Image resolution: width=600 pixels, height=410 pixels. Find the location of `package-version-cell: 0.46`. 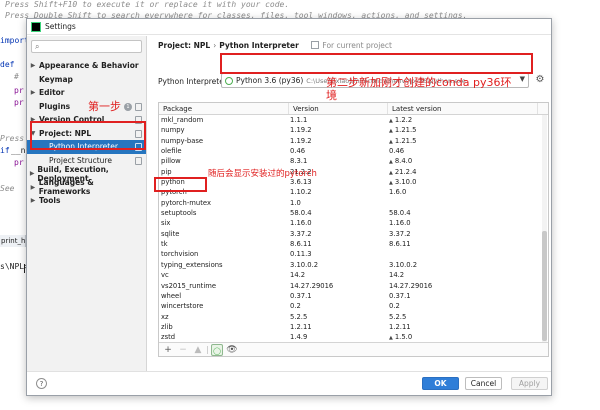

package-version-cell: 0.46 is located at coordinates (298, 151).